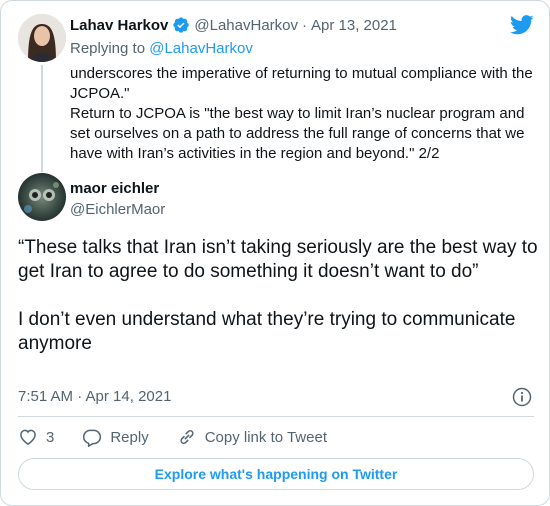 This screenshot has height=506, width=550. What do you see at coordinates (354, 25) in the screenshot?
I see `tweet-date: Apr 13, 2021` at bounding box center [354, 25].